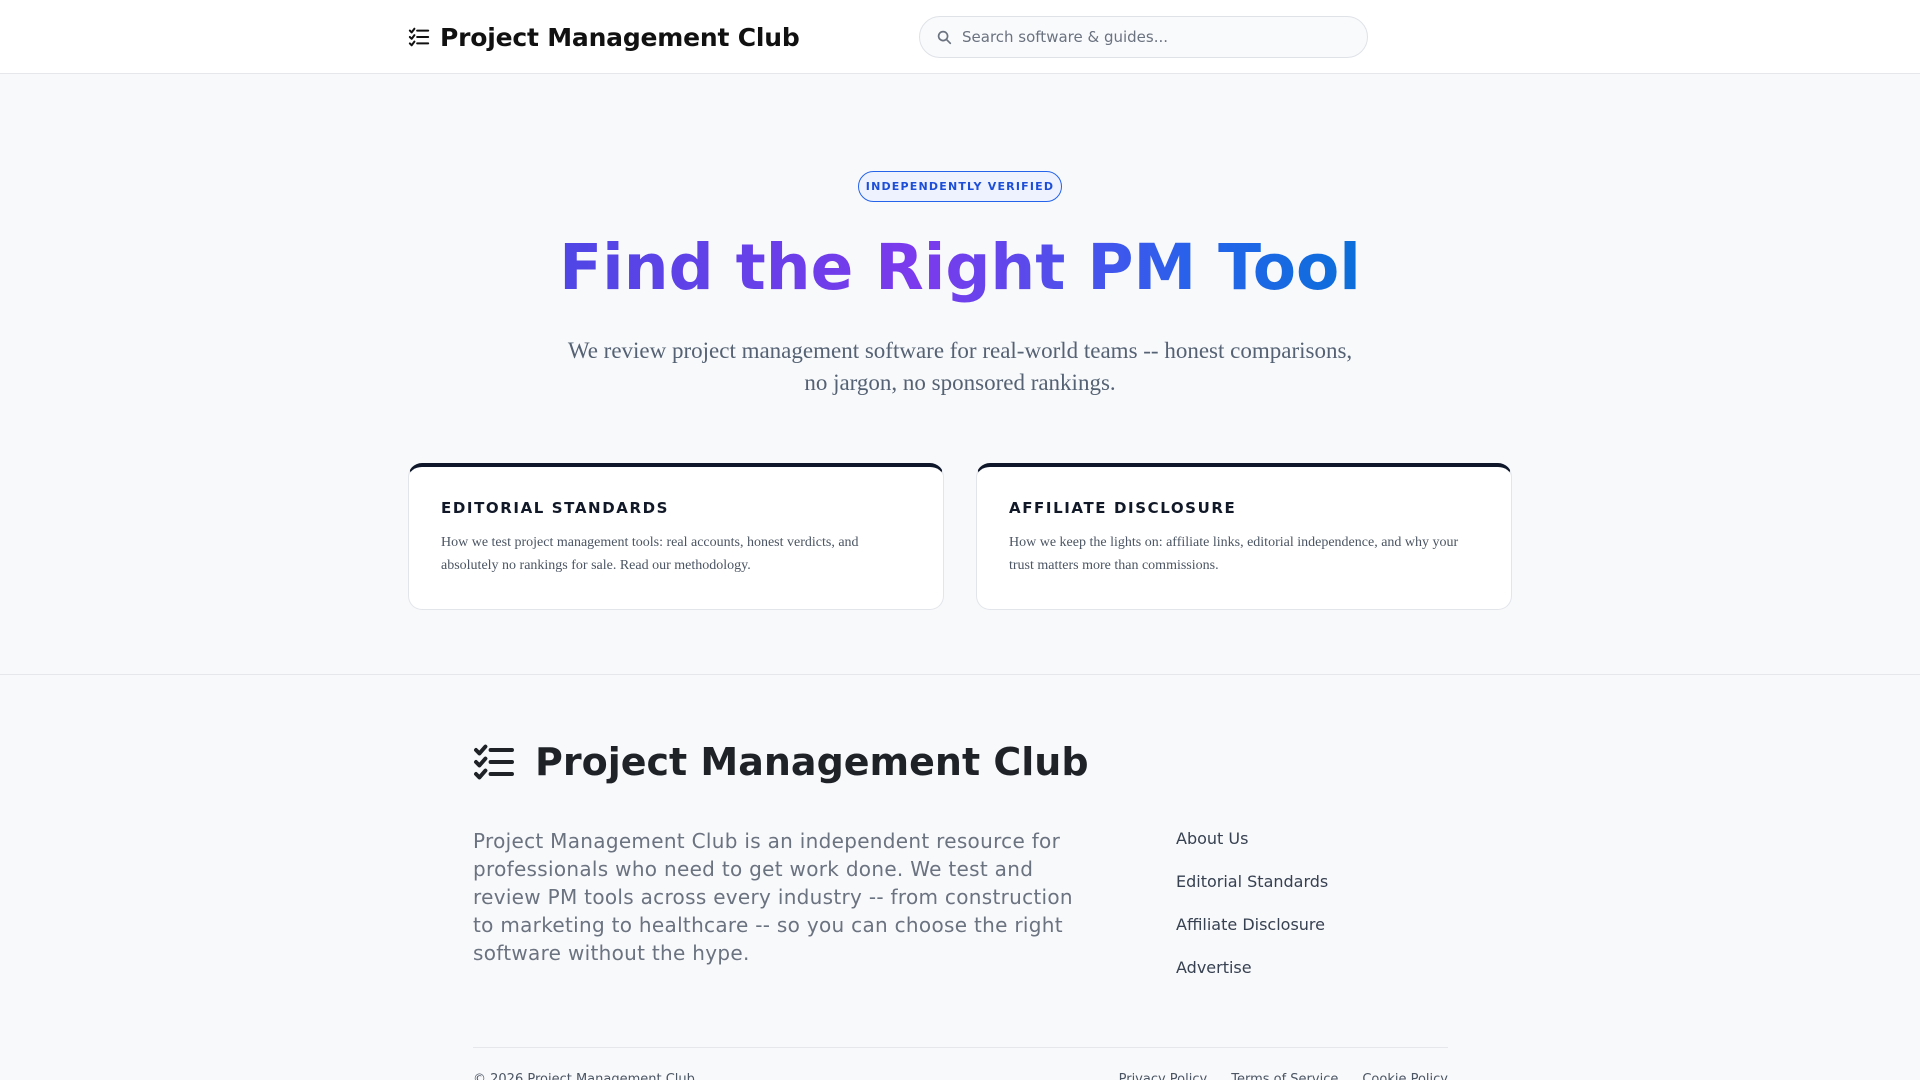 Image resolution: width=1920 pixels, height=1080 pixels. Describe the element at coordinates (1123, 508) in the screenshot. I see `card-title: AFFILIATE DISCLOSURE` at that location.